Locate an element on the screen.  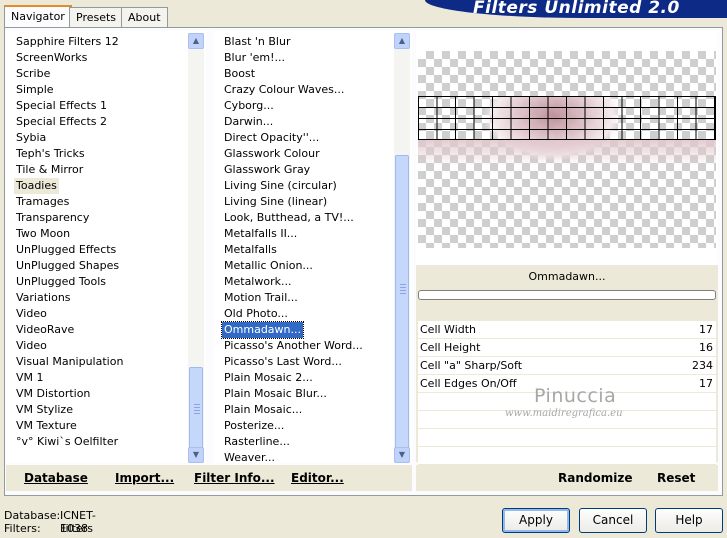
app-banner: Filters Unlimited 2.0 is located at coordinates (576, 9).